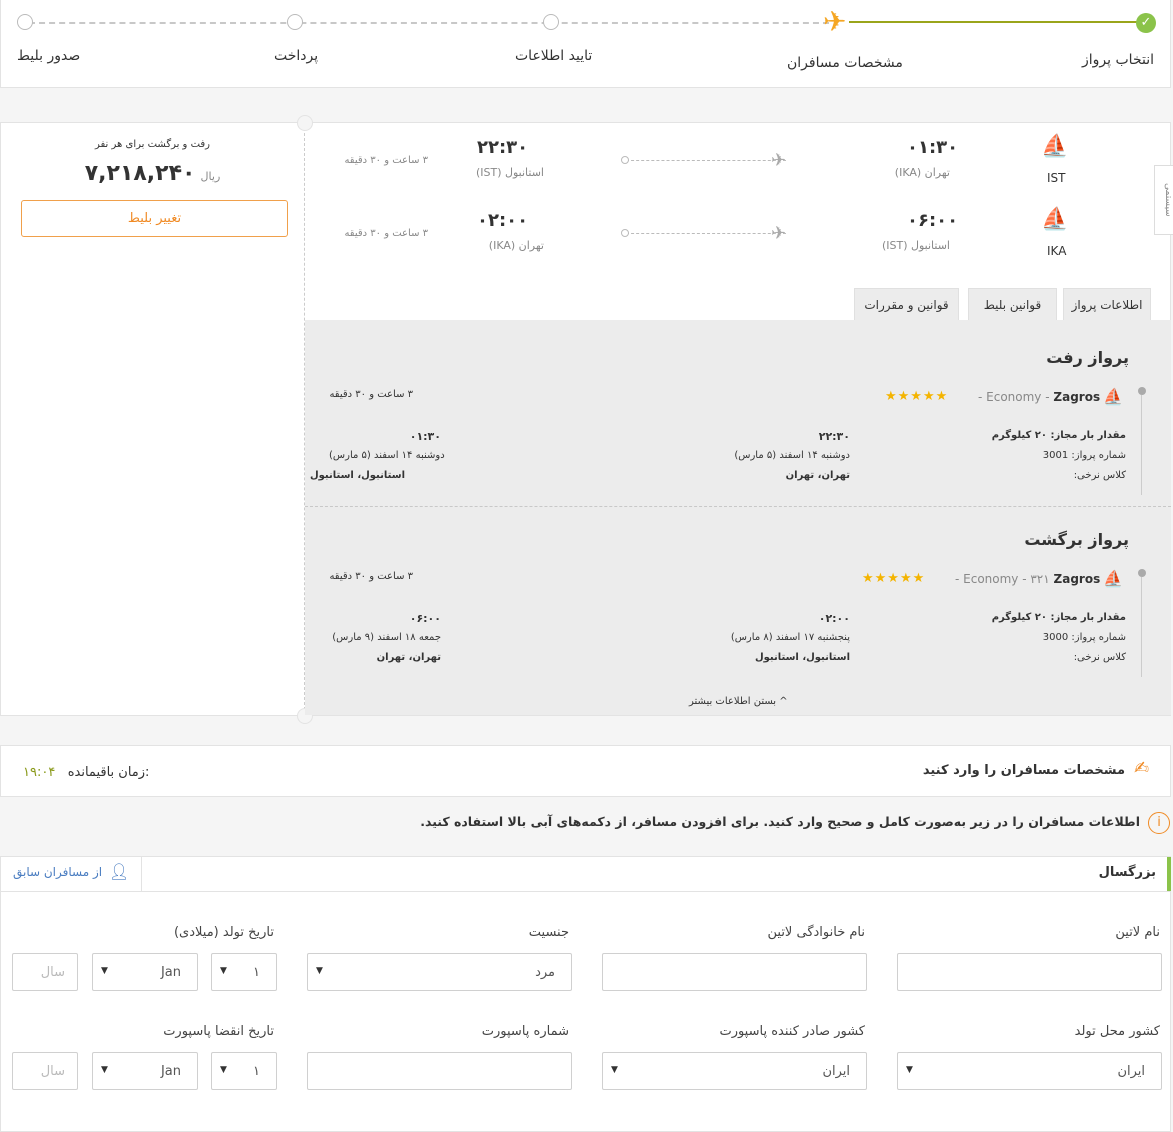 This screenshot has height=1132, width=1173. I want to click on price-unit: ریال, so click(210, 176).